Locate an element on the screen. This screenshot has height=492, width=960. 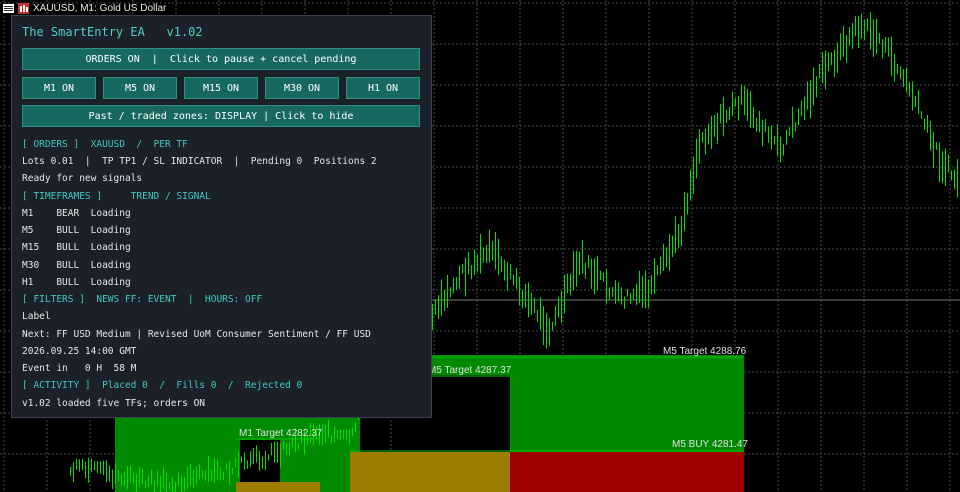
h1-toggle-button: H1 ON is located at coordinates (383, 88).